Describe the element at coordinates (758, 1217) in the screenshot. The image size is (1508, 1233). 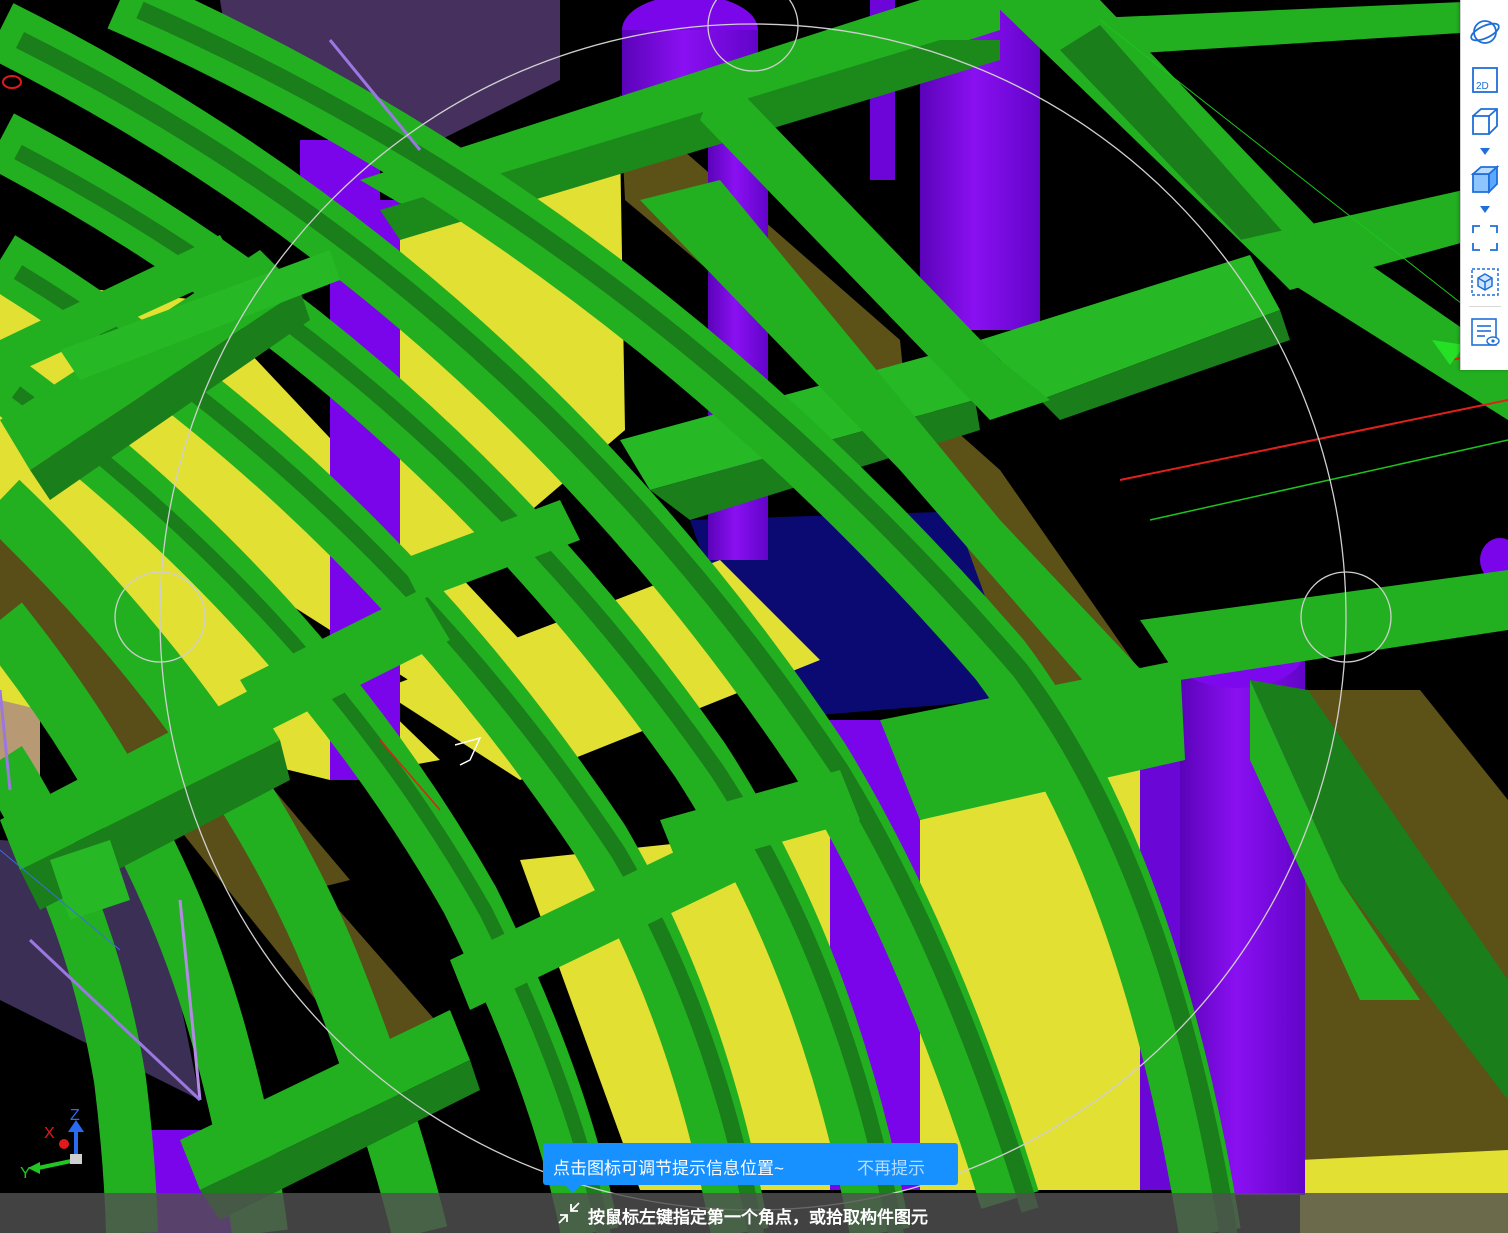
I see `command-prompt-text: 按鼠标左键指定第一个角点，或拾取构件图元` at that location.